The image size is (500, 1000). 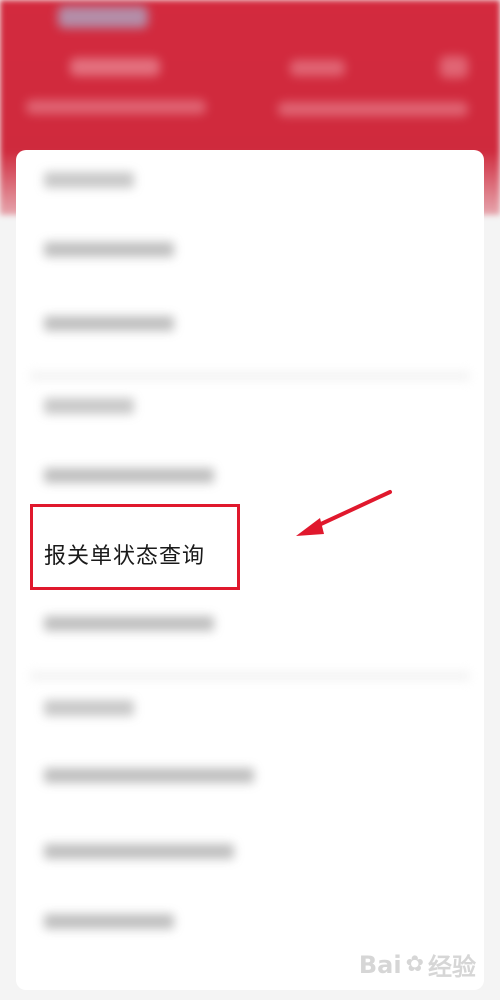 What do you see at coordinates (124, 554) in the screenshot?
I see `customs-declaration-status-query-item: 报关单状态查询` at bounding box center [124, 554].